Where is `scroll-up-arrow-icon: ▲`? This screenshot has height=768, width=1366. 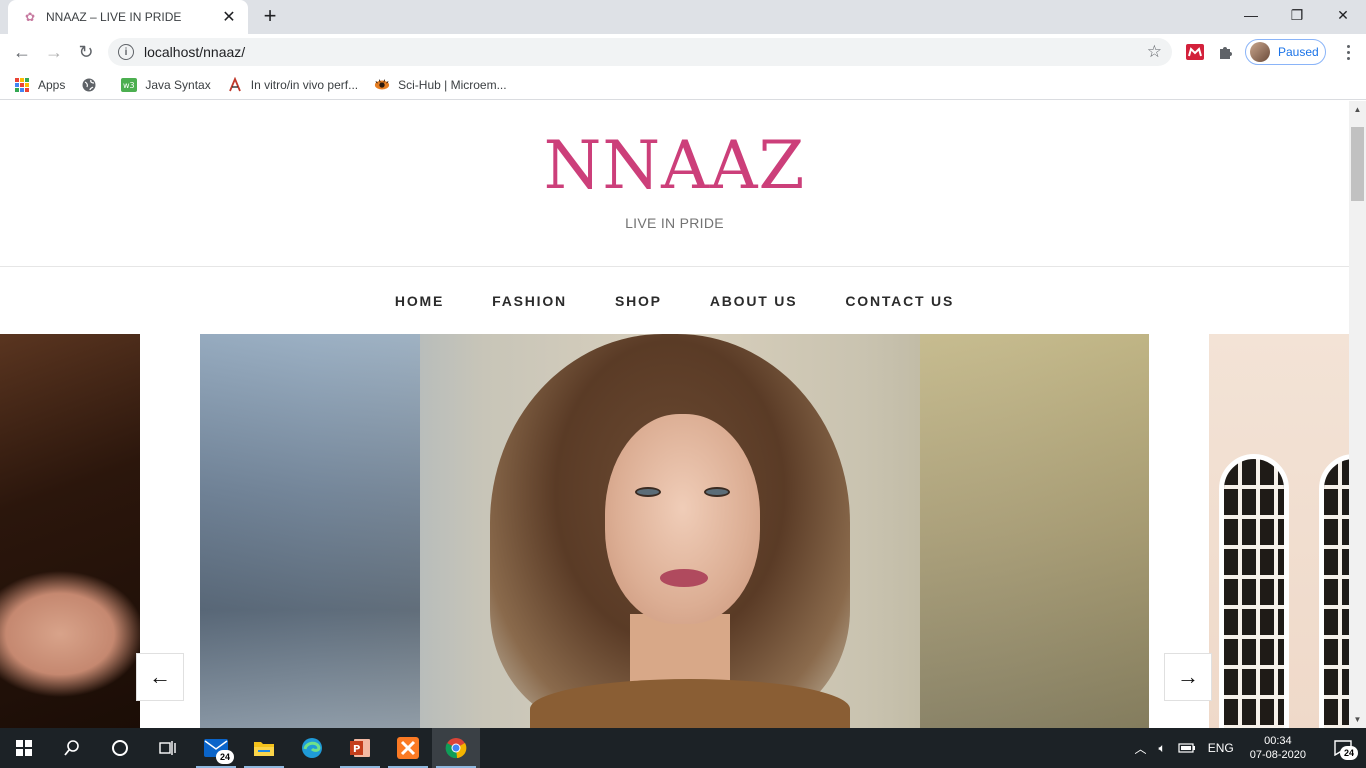
scroll-up-arrow-icon: ▲ is located at coordinates (1357, 109).